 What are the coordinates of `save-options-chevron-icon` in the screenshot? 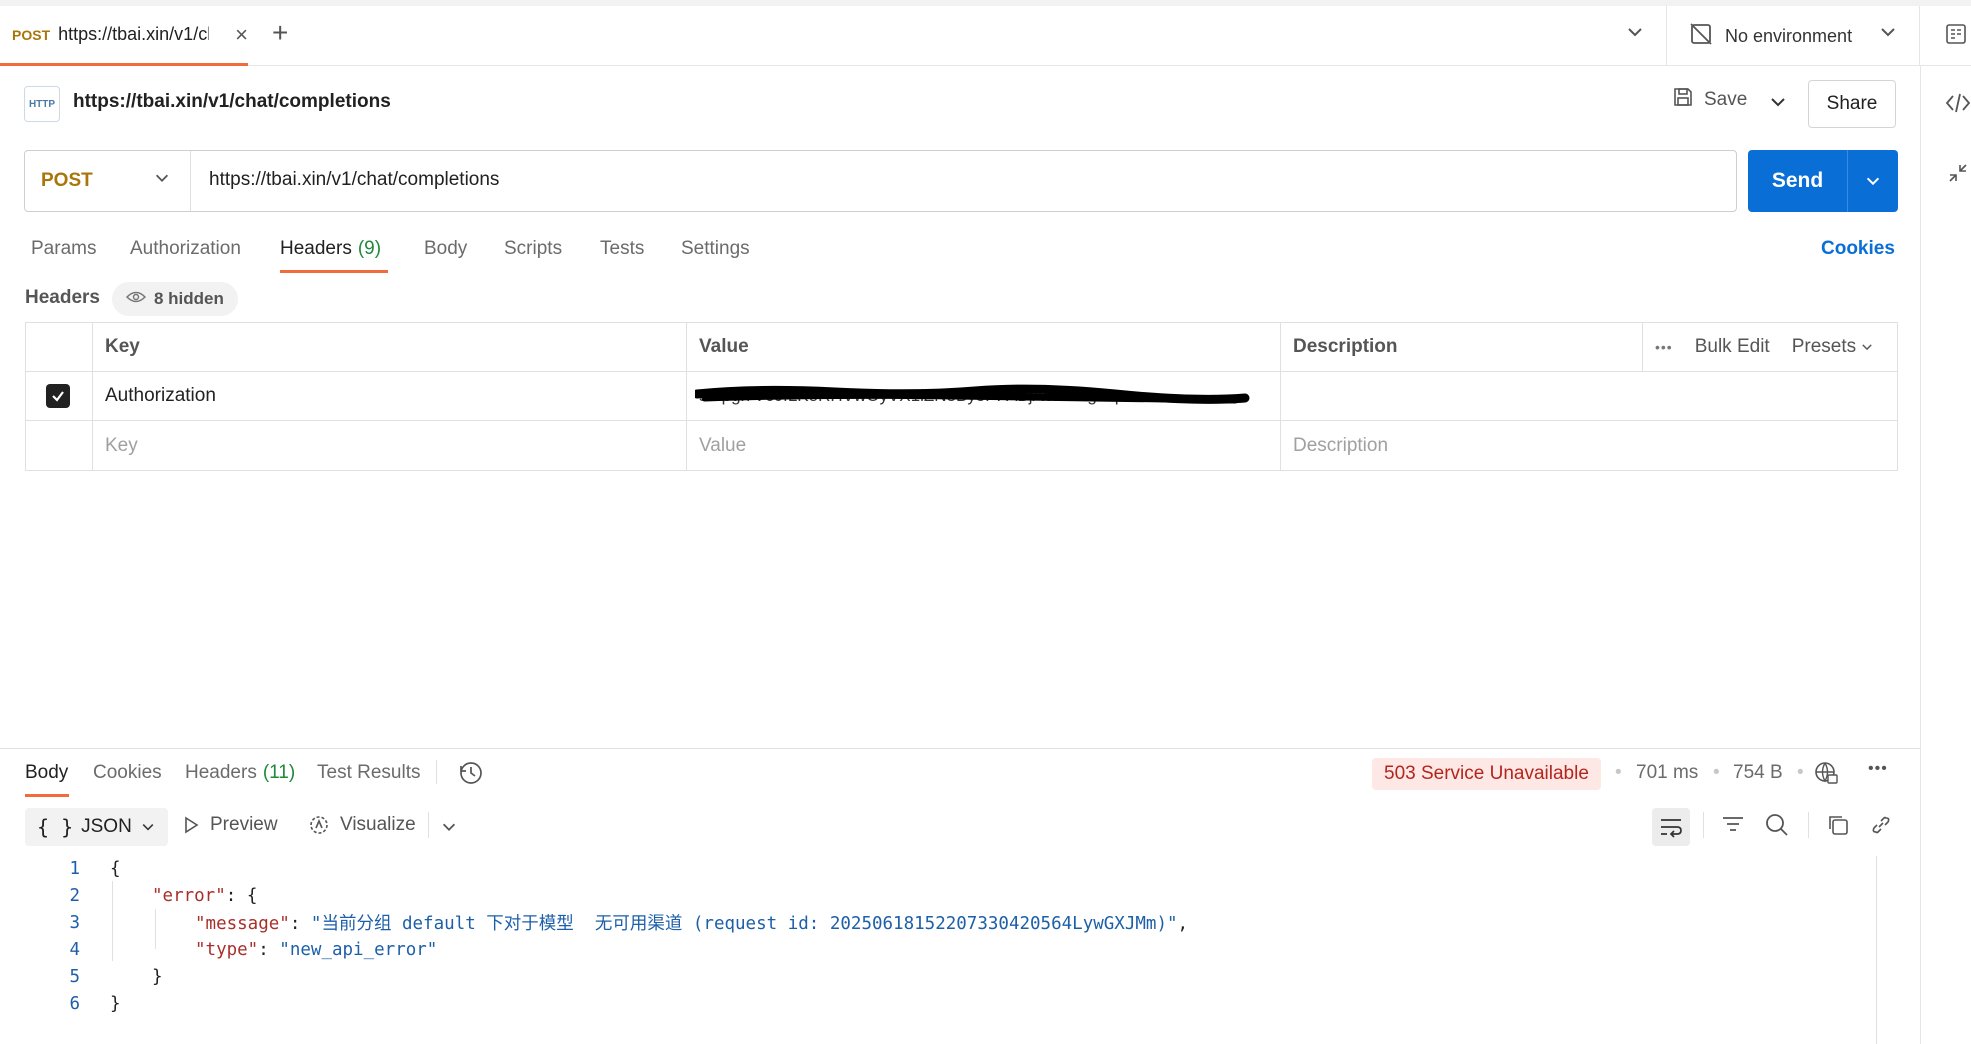 It's located at (1778, 105).